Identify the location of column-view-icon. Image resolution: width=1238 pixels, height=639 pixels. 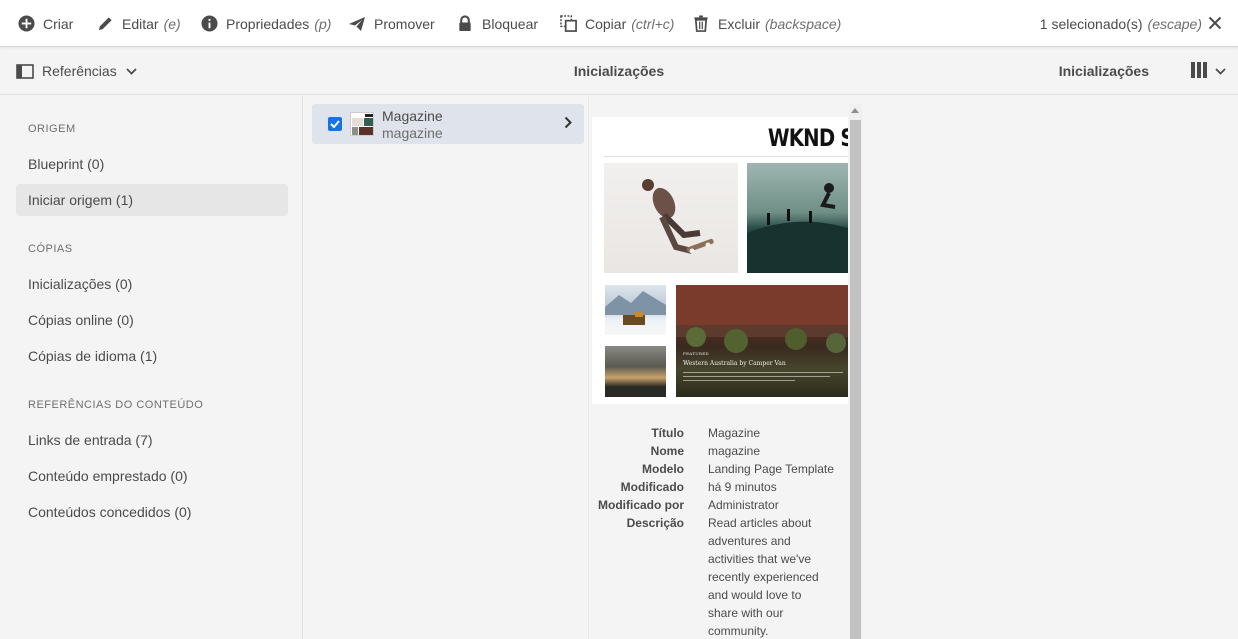
(1199, 71).